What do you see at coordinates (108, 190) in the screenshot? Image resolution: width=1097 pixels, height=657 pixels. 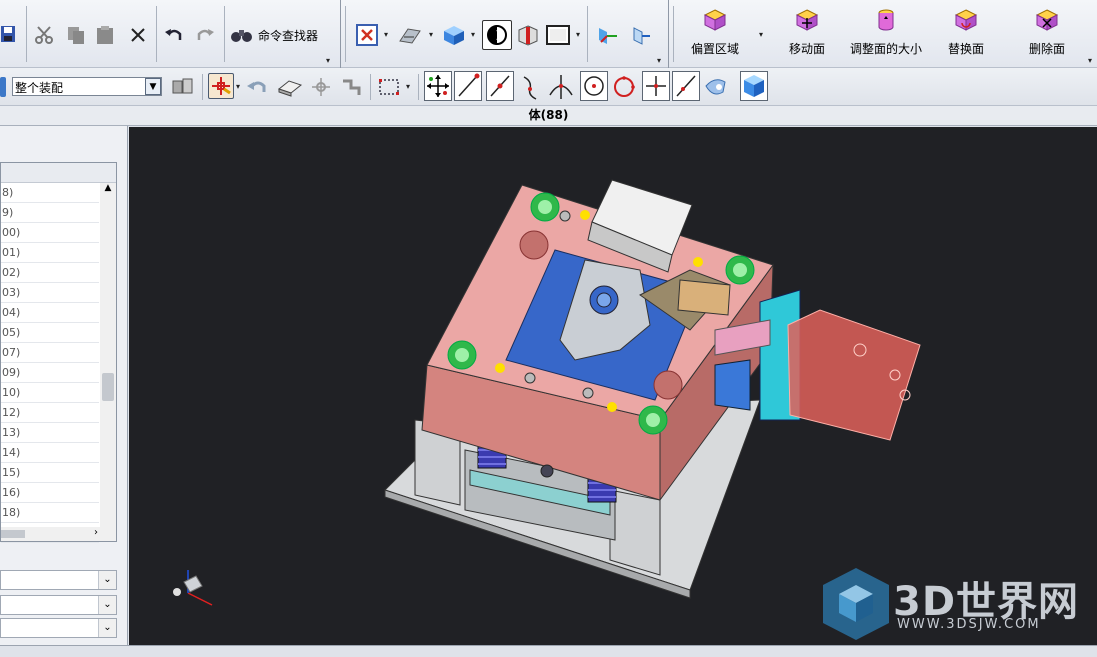 I see `scroll-up-arrow: ▲` at bounding box center [108, 190].